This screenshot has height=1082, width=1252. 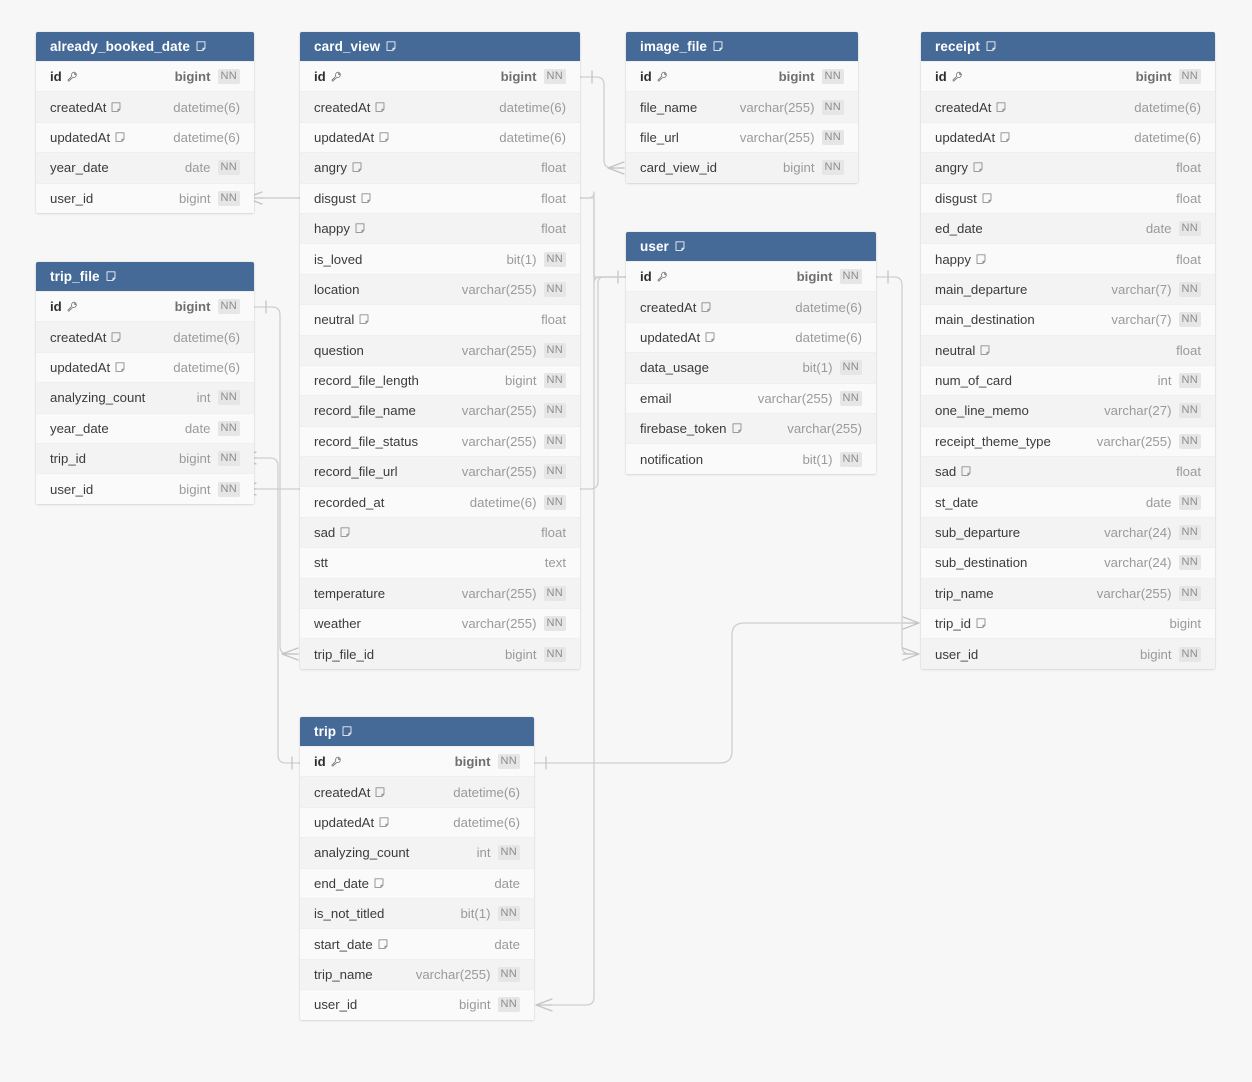 I want to click on column-row: card_view_id bigint NN, so click(x=742, y=167).